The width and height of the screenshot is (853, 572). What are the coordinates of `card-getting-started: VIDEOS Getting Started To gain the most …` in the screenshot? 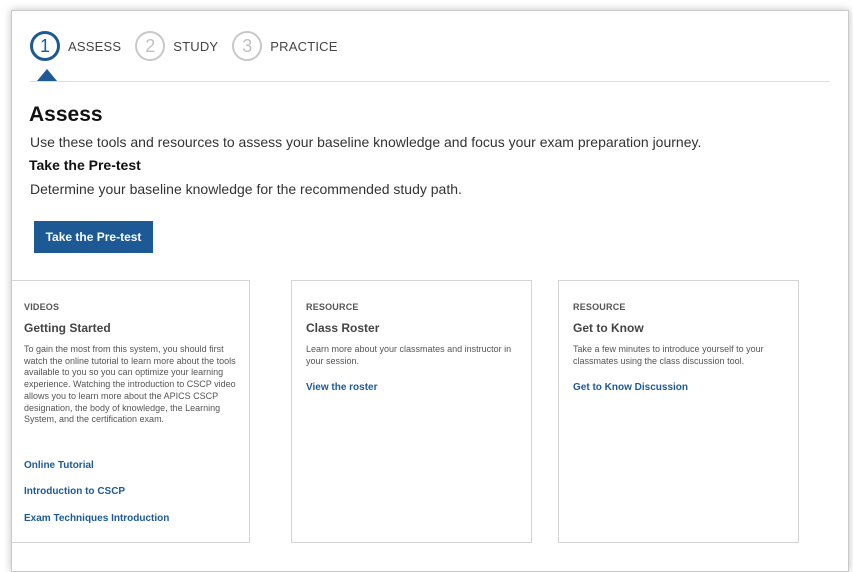 It's located at (131, 411).